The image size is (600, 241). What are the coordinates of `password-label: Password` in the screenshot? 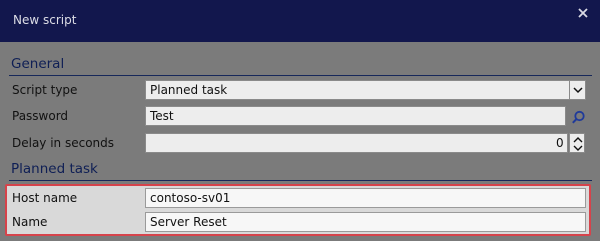 It's located at (40, 116).